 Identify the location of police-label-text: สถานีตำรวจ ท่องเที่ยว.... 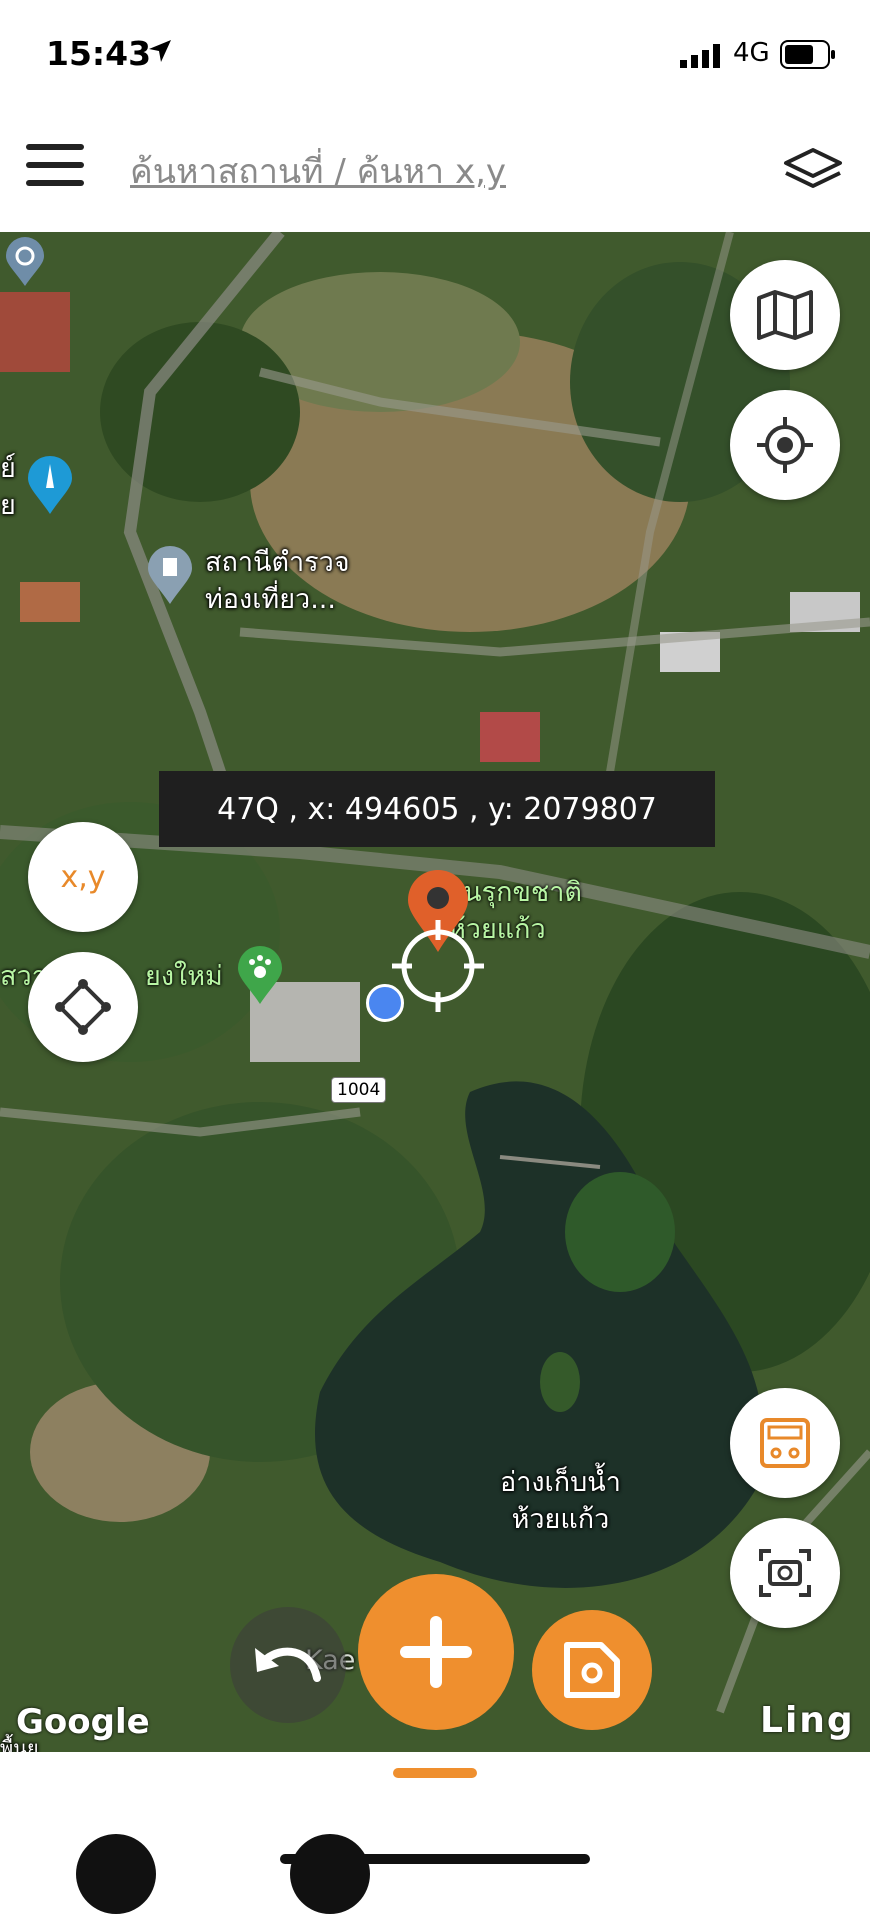
(277, 581).